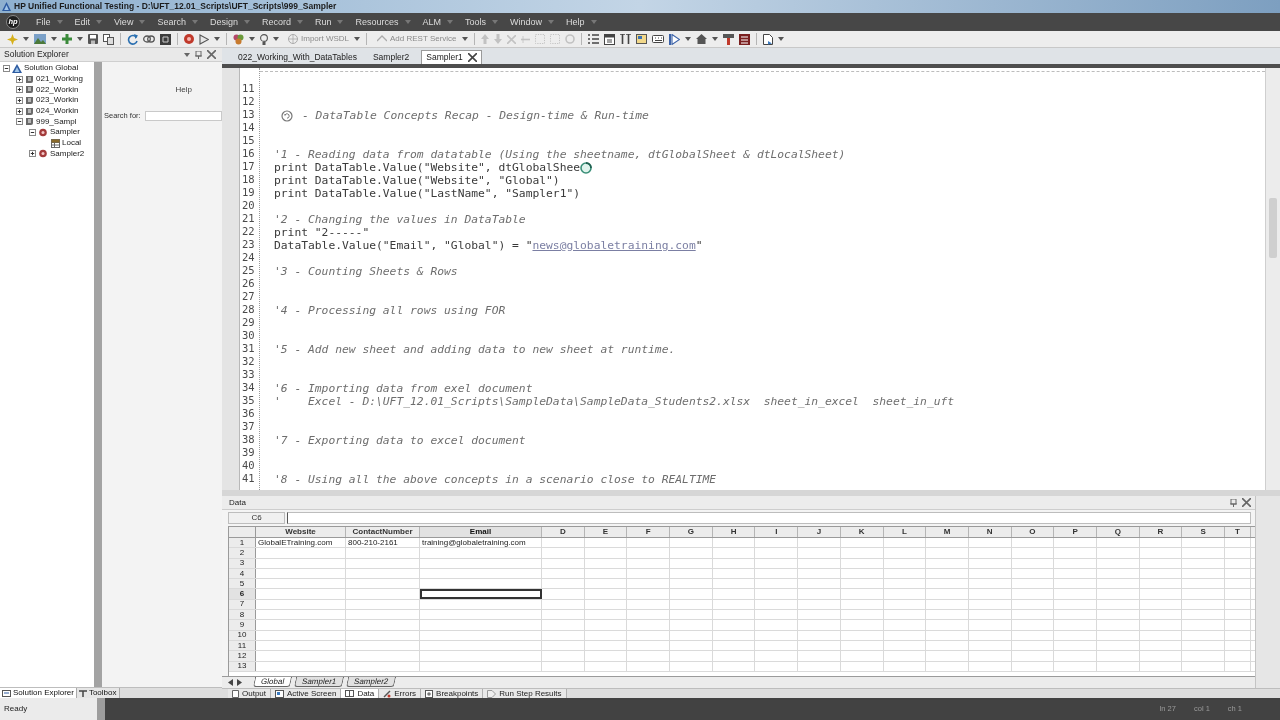 The image size is (1280, 720). I want to click on save-icon, so click(93, 39).